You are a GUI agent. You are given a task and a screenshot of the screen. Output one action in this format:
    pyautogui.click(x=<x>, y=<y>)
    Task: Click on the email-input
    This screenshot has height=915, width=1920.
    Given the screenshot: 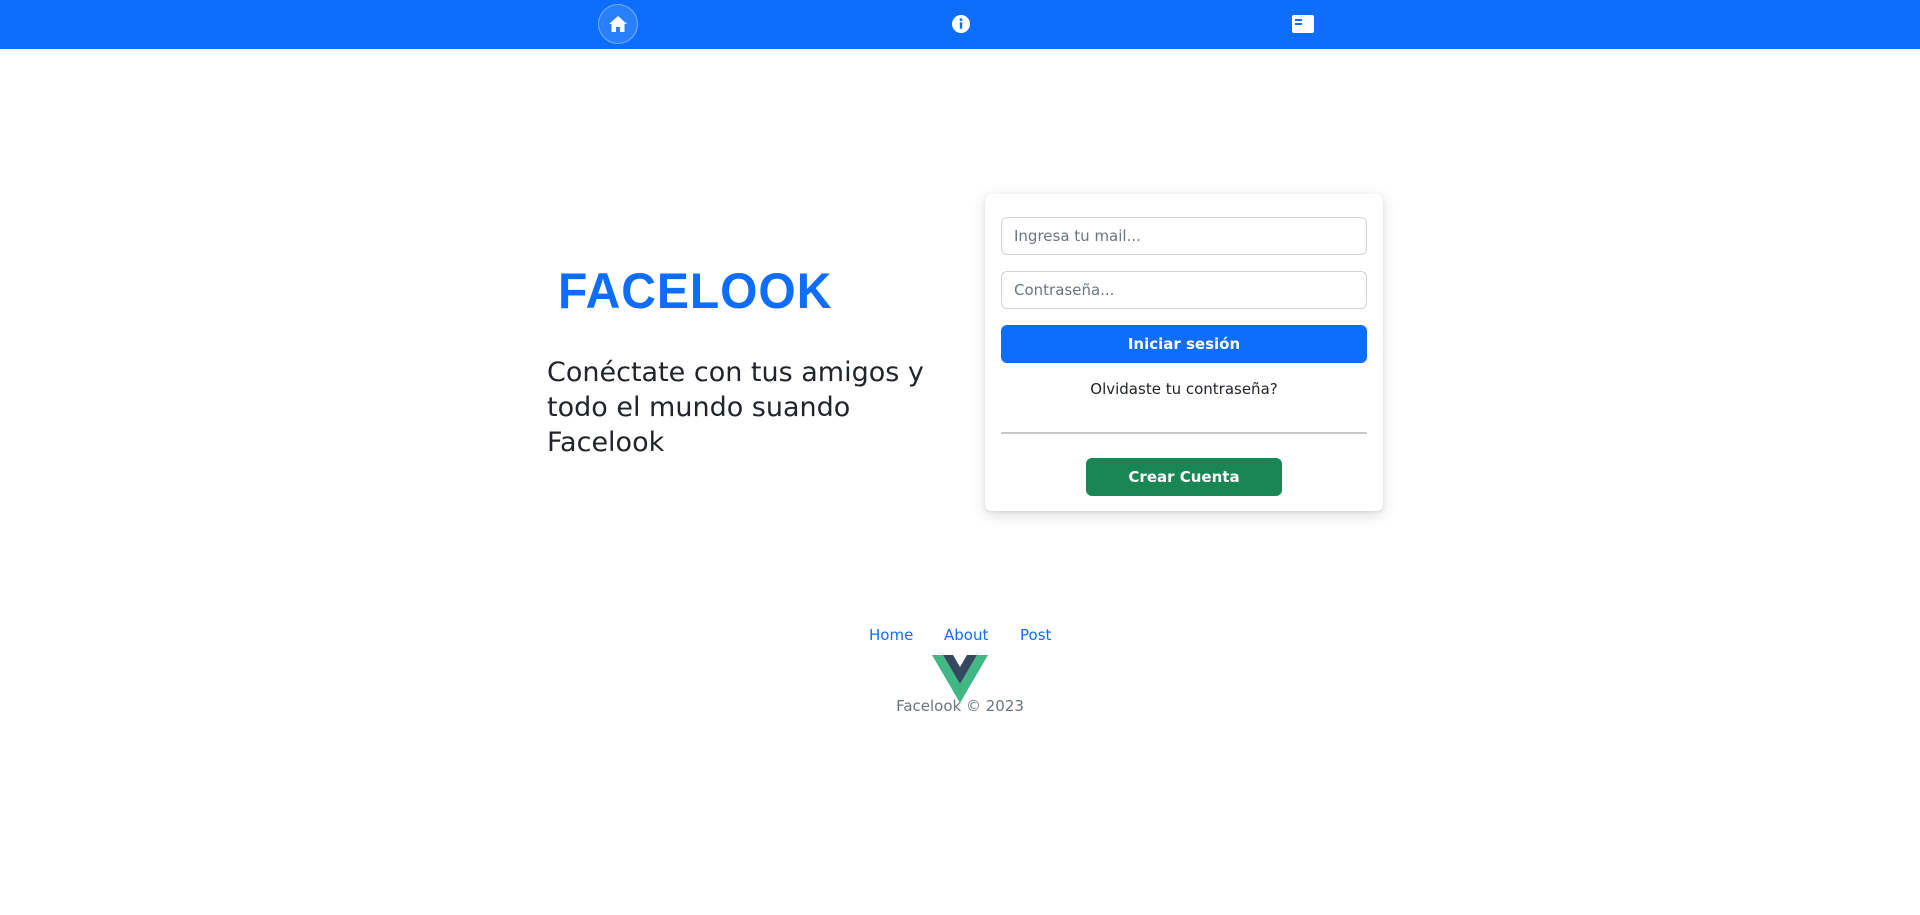 What is the action you would take?
    pyautogui.click(x=1184, y=236)
    